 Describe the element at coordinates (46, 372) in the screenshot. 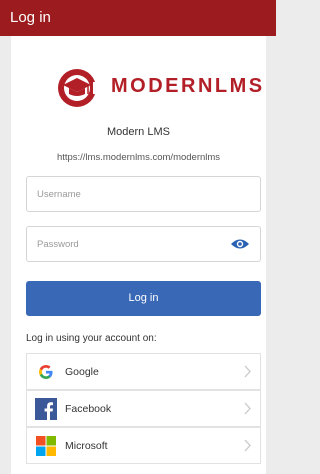

I see `google-icon` at that location.